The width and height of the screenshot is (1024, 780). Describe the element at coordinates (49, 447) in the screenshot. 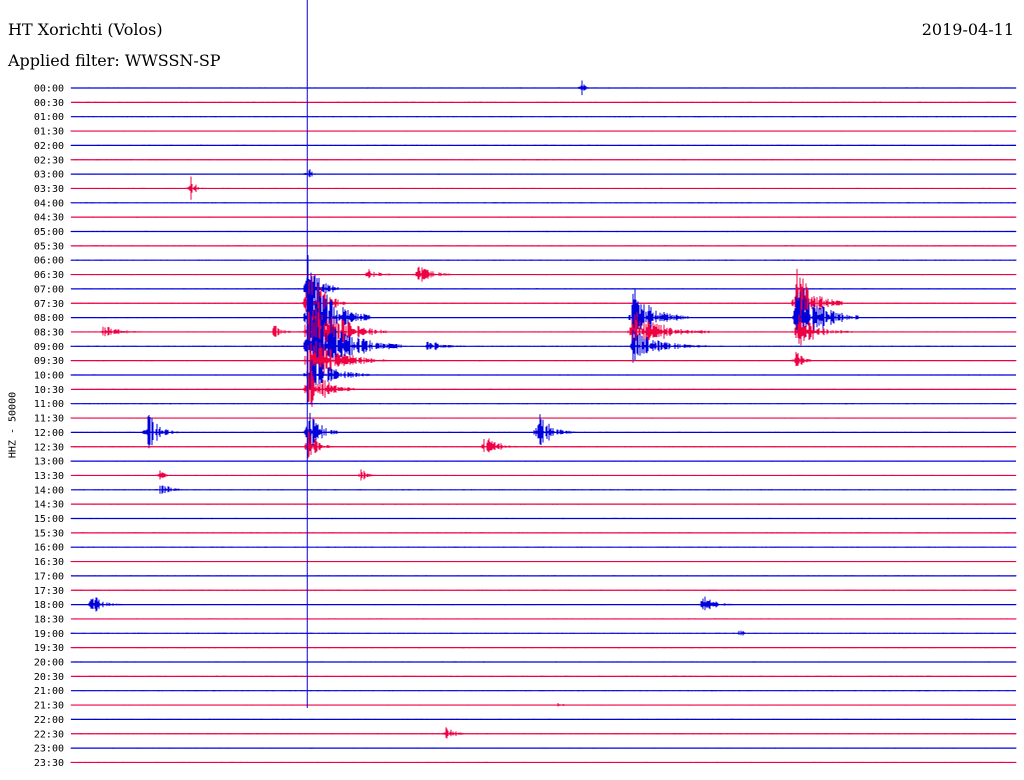

I see `time-label-1230: 12:30` at that location.